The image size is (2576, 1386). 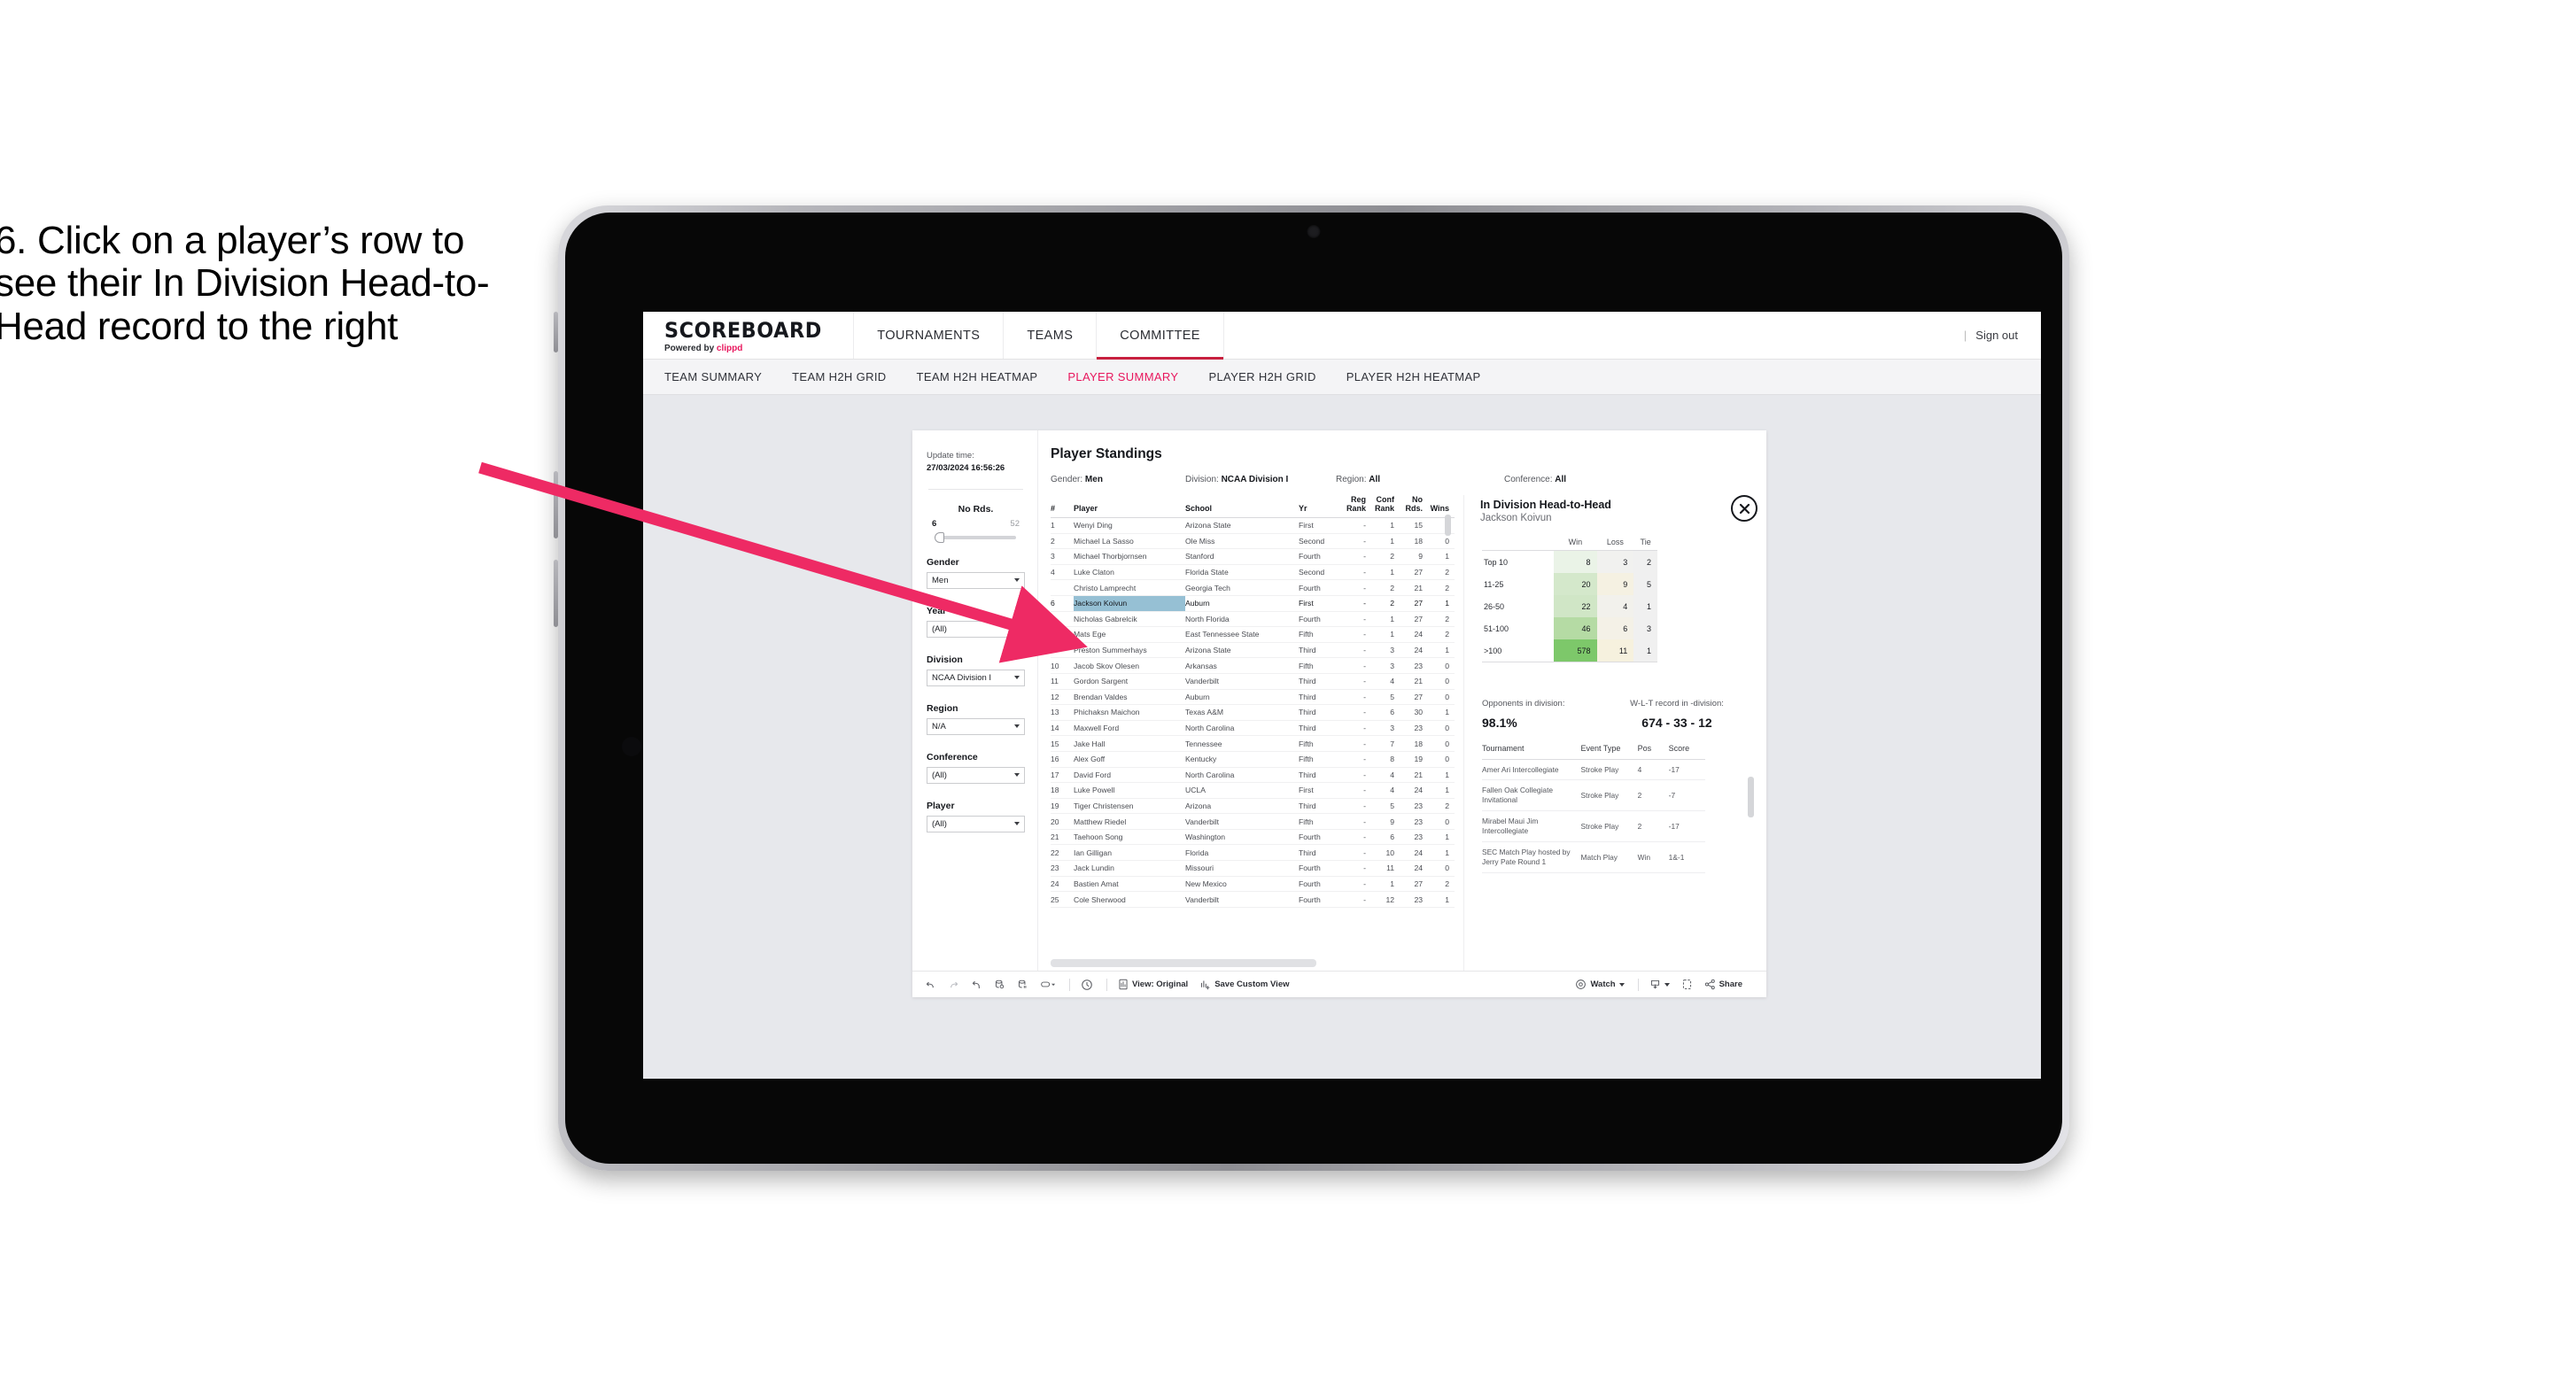 I want to click on table-row: 1Wenyi DingArizona StateFirst-1151, so click(x=1253, y=526).